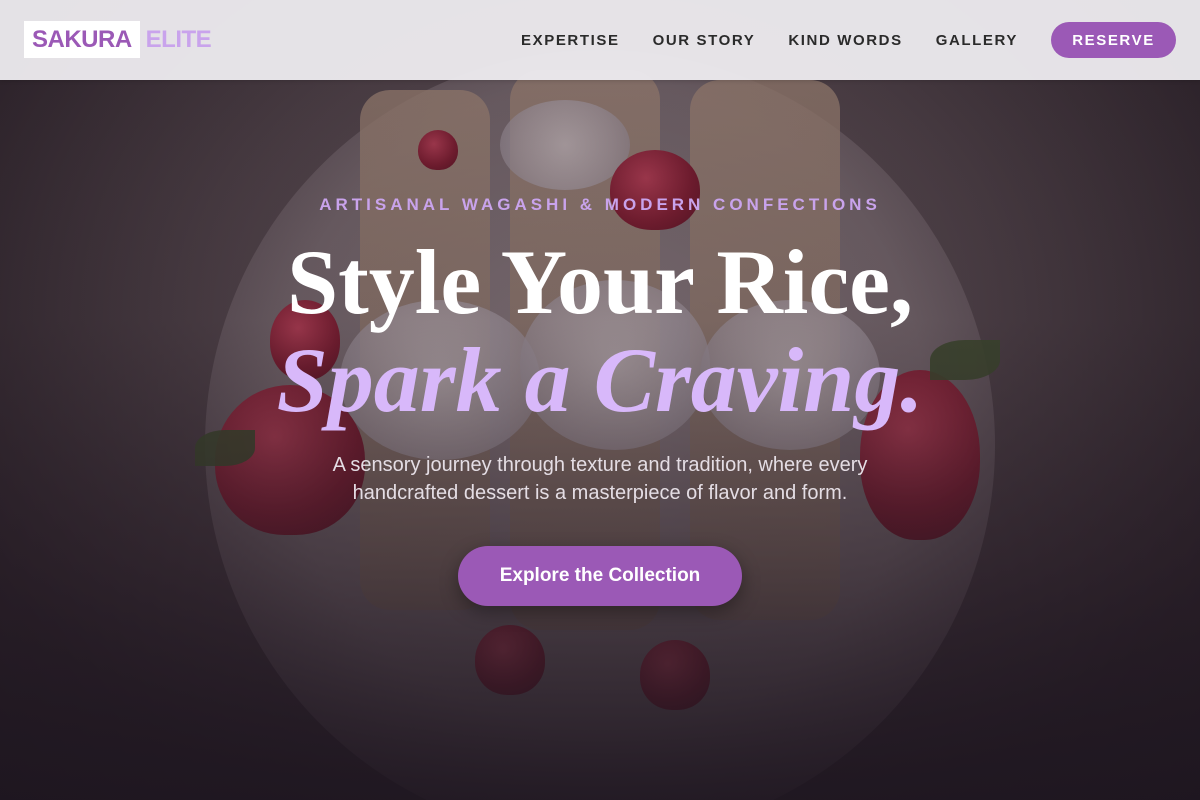  I want to click on nav-link-gallery: GALLERY, so click(977, 40).